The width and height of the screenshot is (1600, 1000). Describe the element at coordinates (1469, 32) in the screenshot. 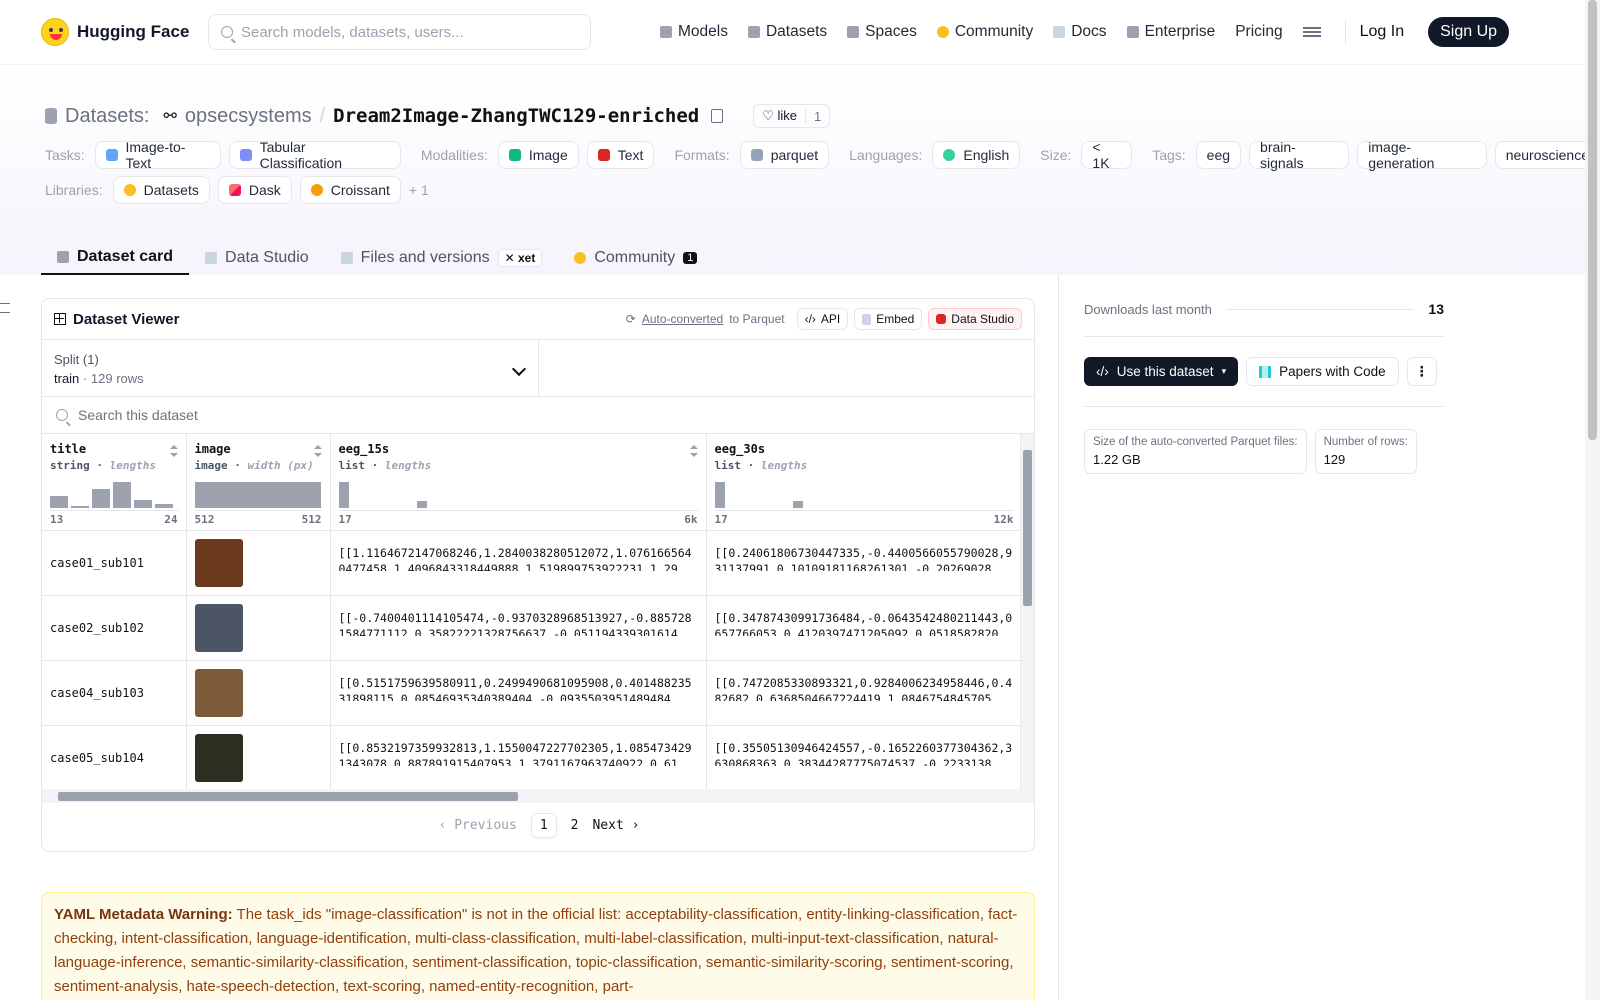

I see `signup-button: Sign Up` at that location.